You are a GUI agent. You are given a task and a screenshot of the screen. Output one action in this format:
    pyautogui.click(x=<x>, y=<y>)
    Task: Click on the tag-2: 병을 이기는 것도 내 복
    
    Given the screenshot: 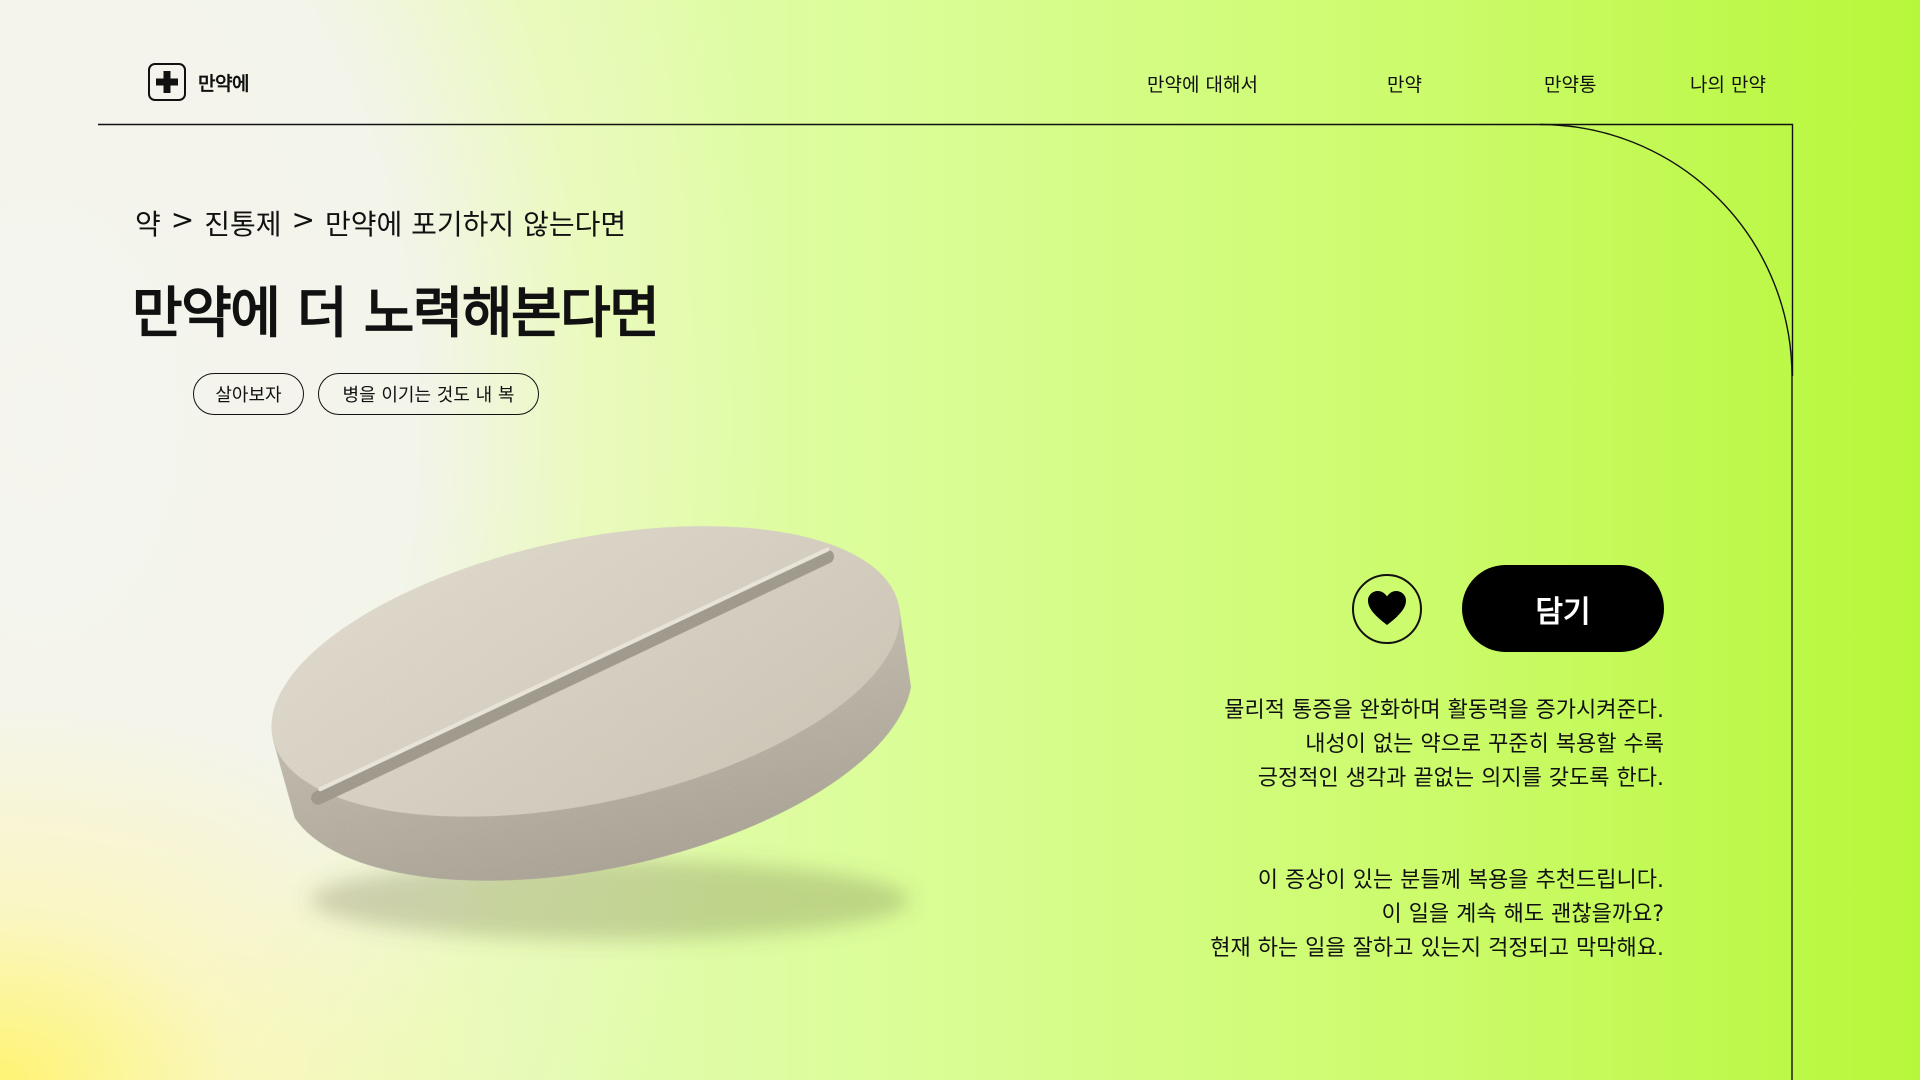 What is the action you would take?
    pyautogui.click(x=428, y=394)
    